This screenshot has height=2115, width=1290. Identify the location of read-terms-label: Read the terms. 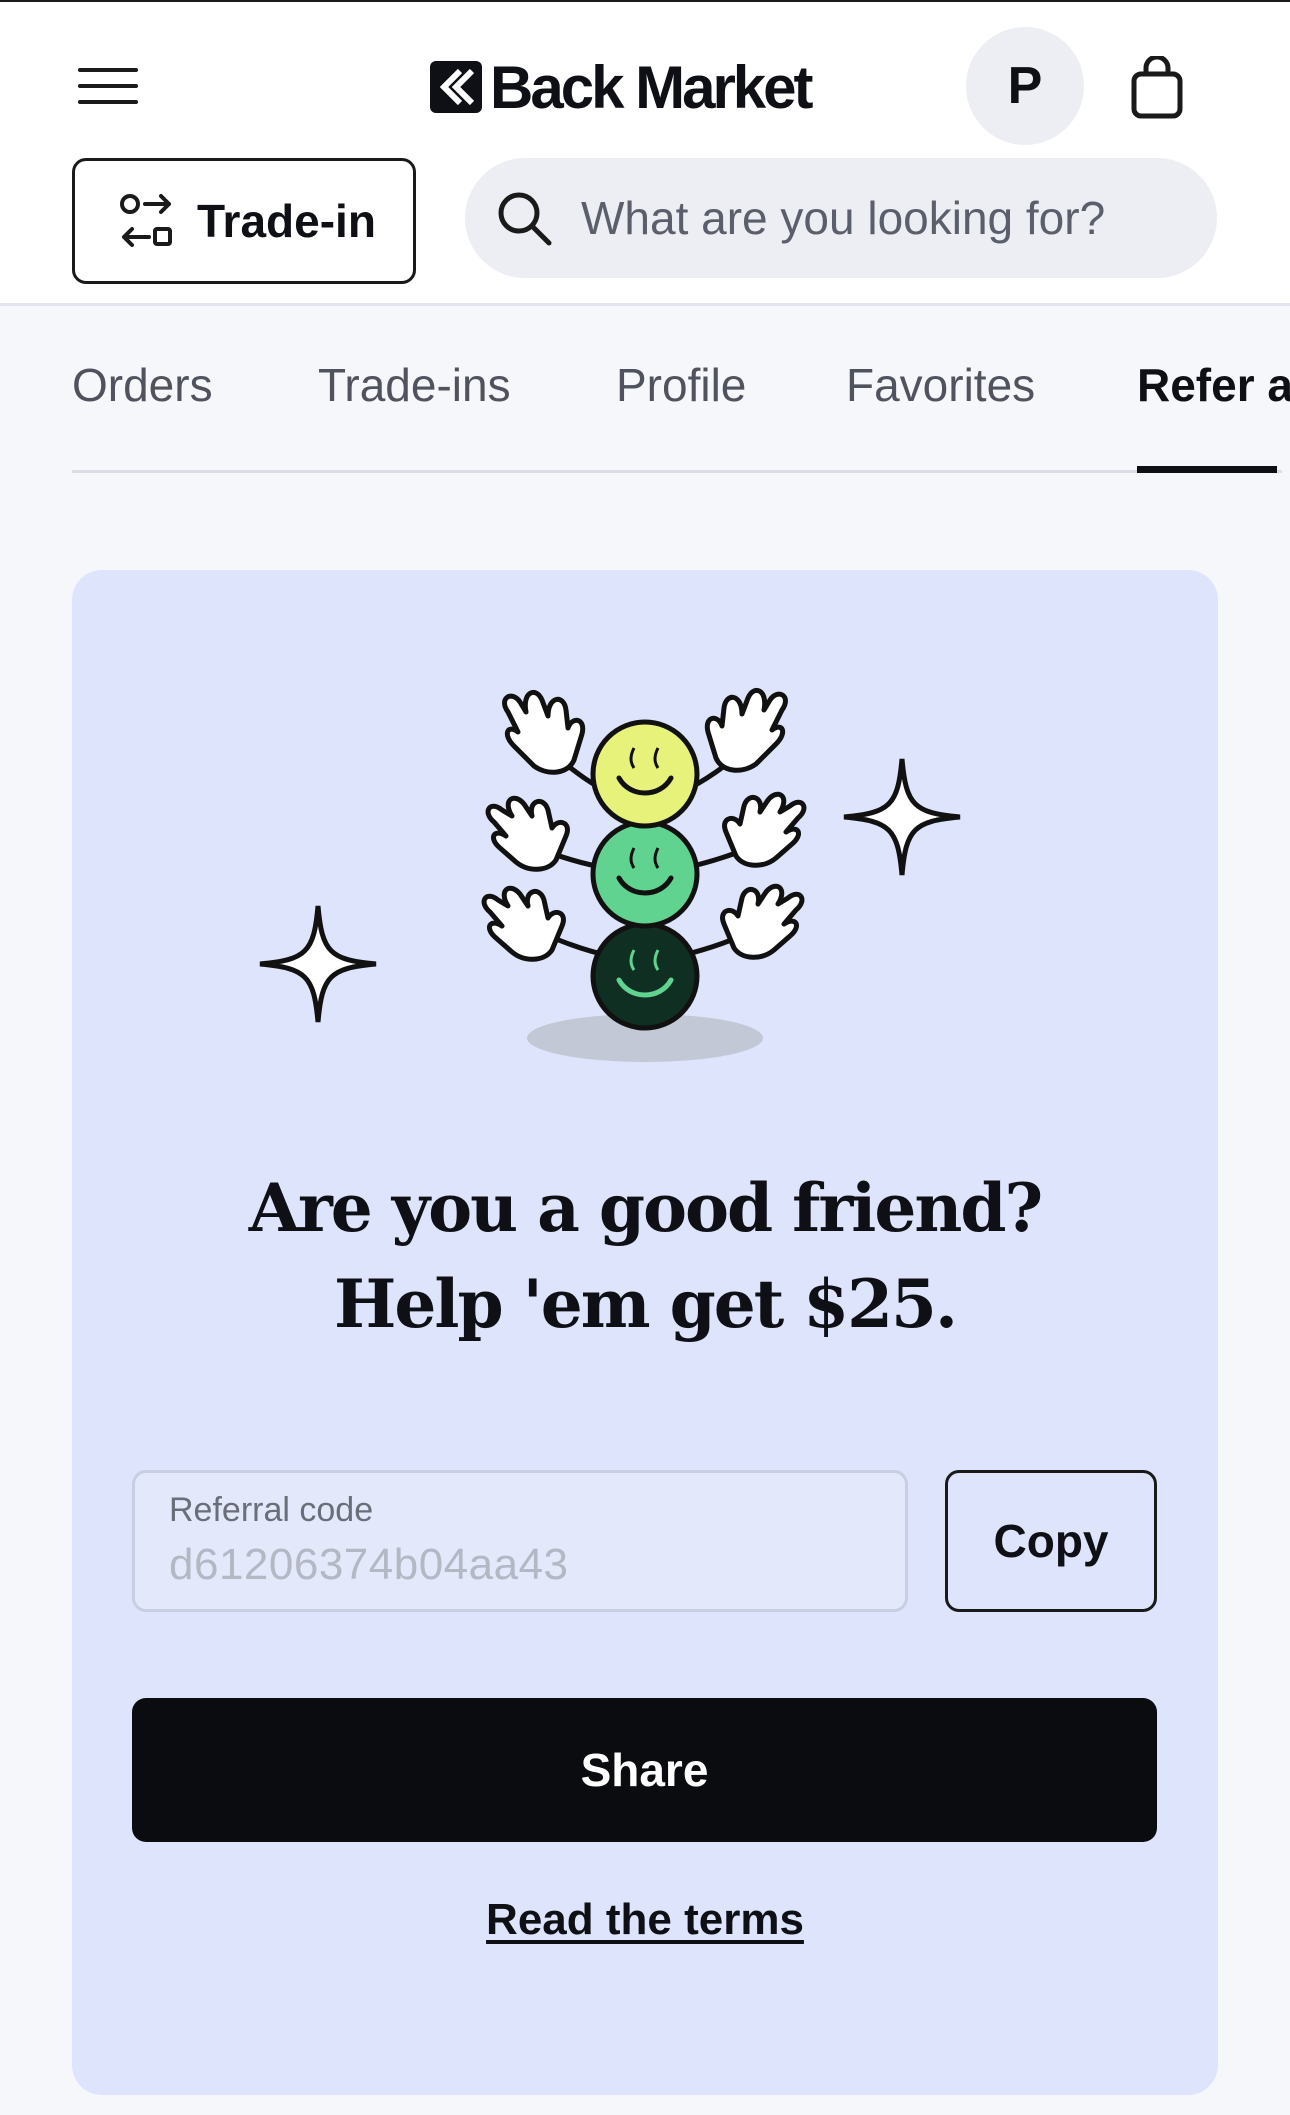
(645, 1919).